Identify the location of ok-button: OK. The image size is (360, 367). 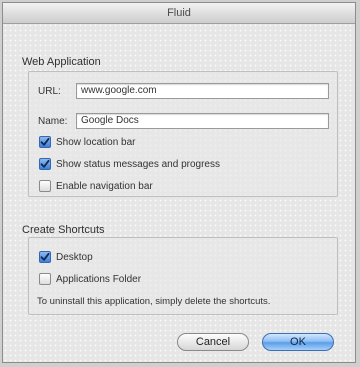
(298, 342).